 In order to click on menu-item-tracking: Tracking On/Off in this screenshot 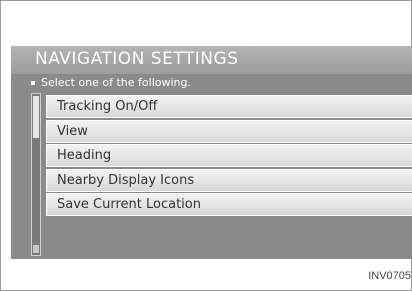, I will do `click(229, 106)`.